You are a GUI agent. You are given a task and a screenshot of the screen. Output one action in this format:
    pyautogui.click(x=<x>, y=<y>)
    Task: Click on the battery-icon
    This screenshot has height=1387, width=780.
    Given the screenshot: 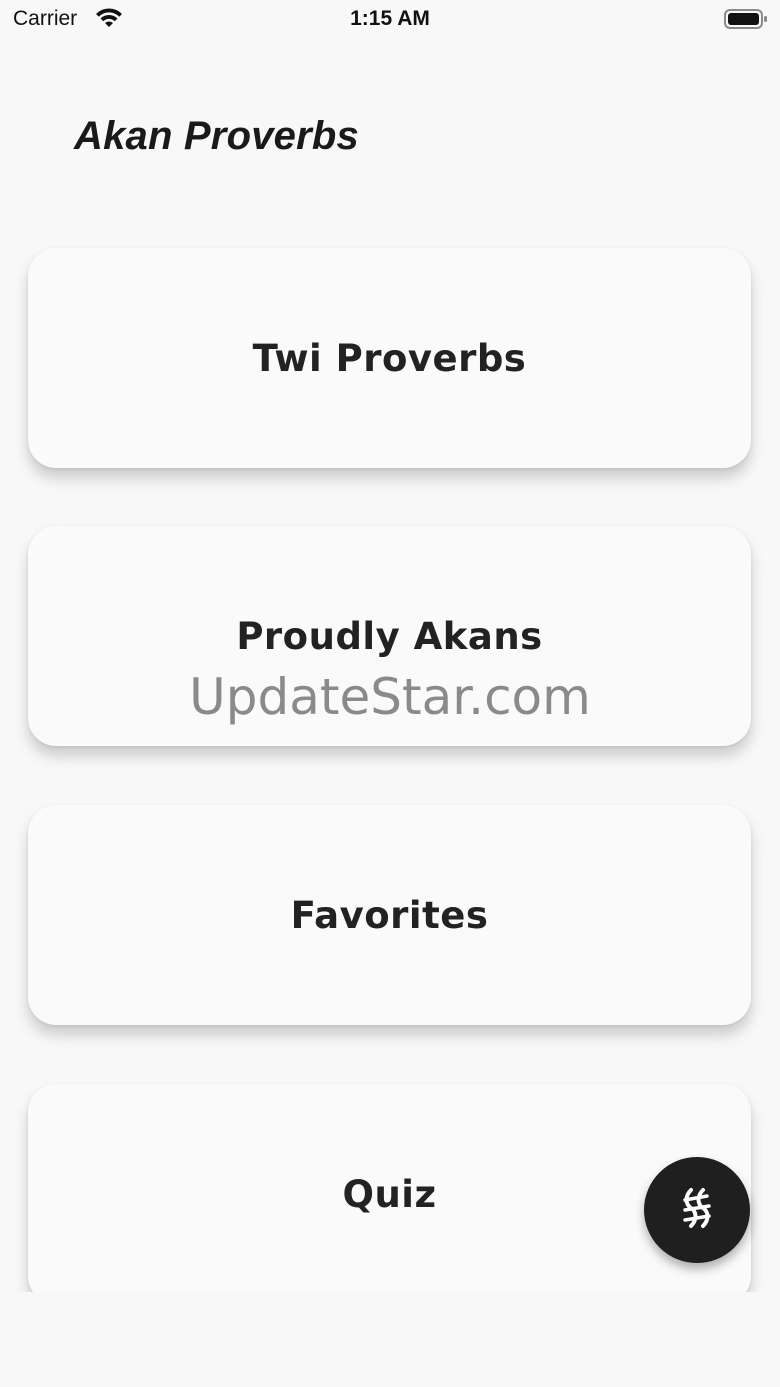 What is the action you would take?
    pyautogui.click(x=746, y=19)
    